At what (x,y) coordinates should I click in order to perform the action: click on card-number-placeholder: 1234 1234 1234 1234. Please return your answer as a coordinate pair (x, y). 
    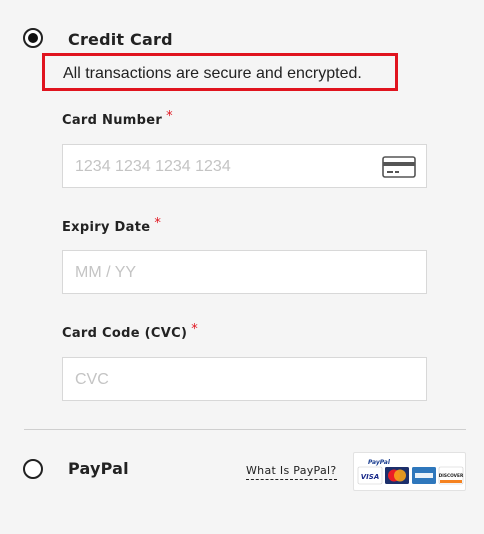
    Looking at the image, I should click on (153, 166).